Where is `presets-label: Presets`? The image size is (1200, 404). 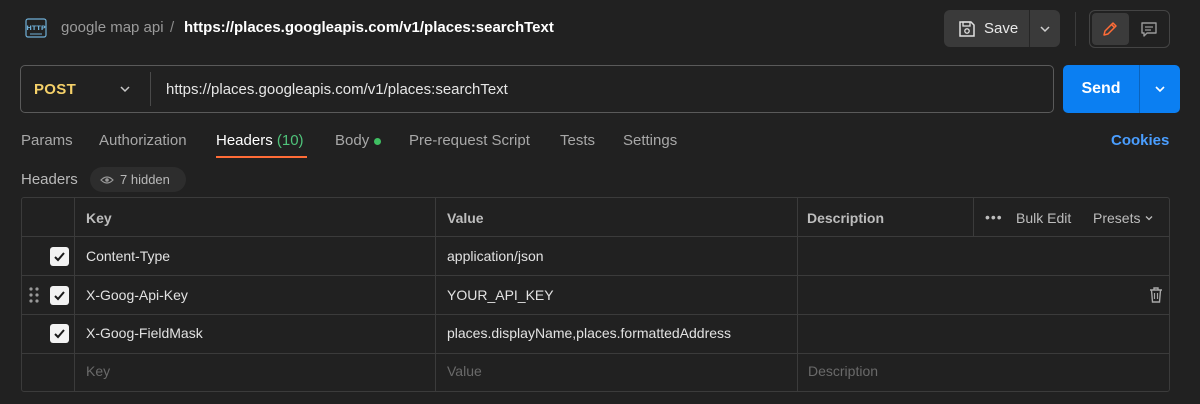
presets-label: Presets is located at coordinates (1117, 218).